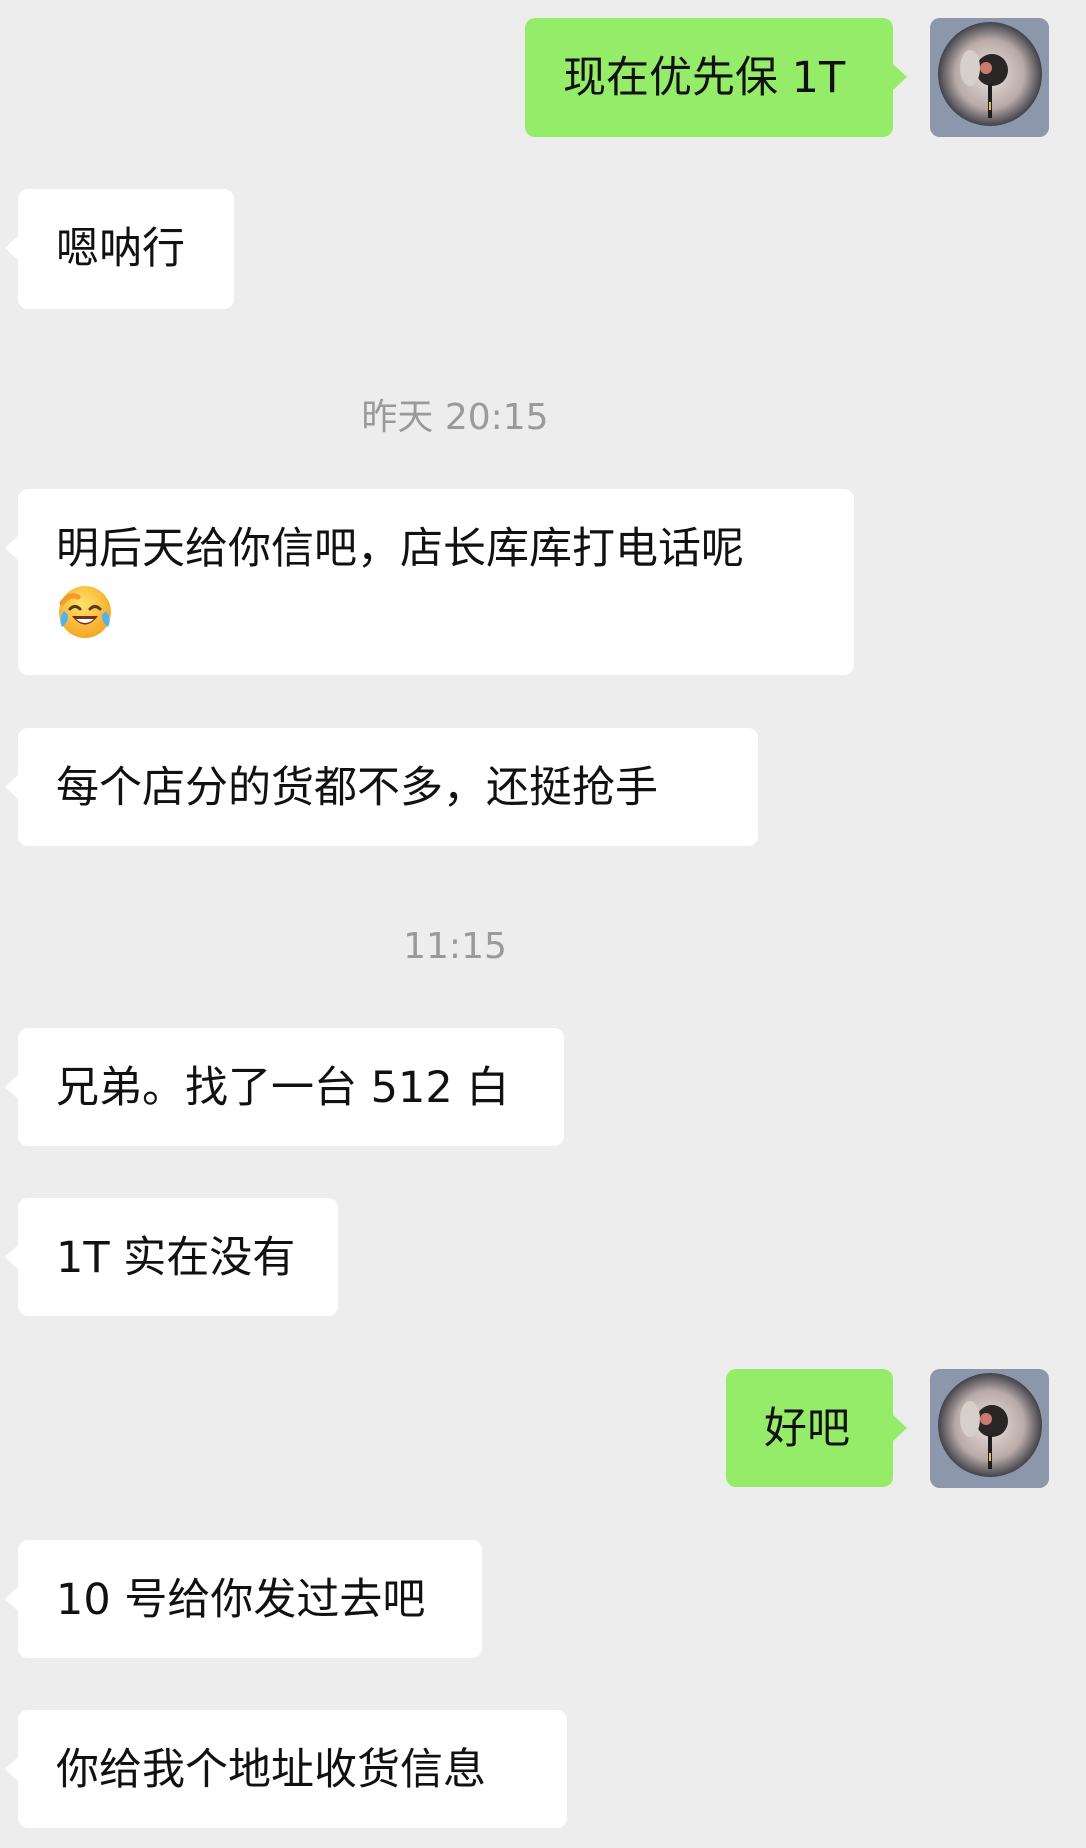 This screenshot has width=1086, height=1848. Describe the element at coordinates (241, 1600) in the screenshot. I see `message-text: 10 号给你发过去吧` at that location.